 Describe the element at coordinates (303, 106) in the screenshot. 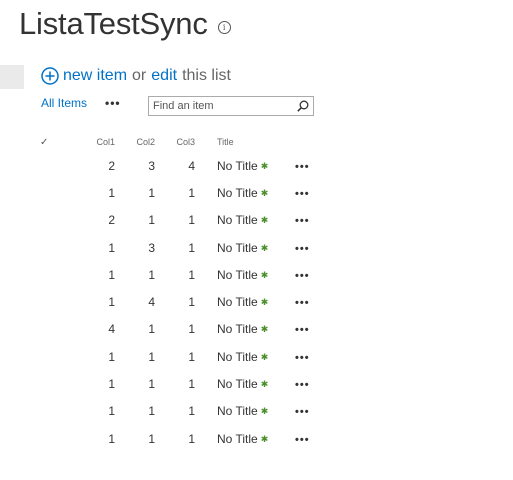

I see `search-icon` at that location.